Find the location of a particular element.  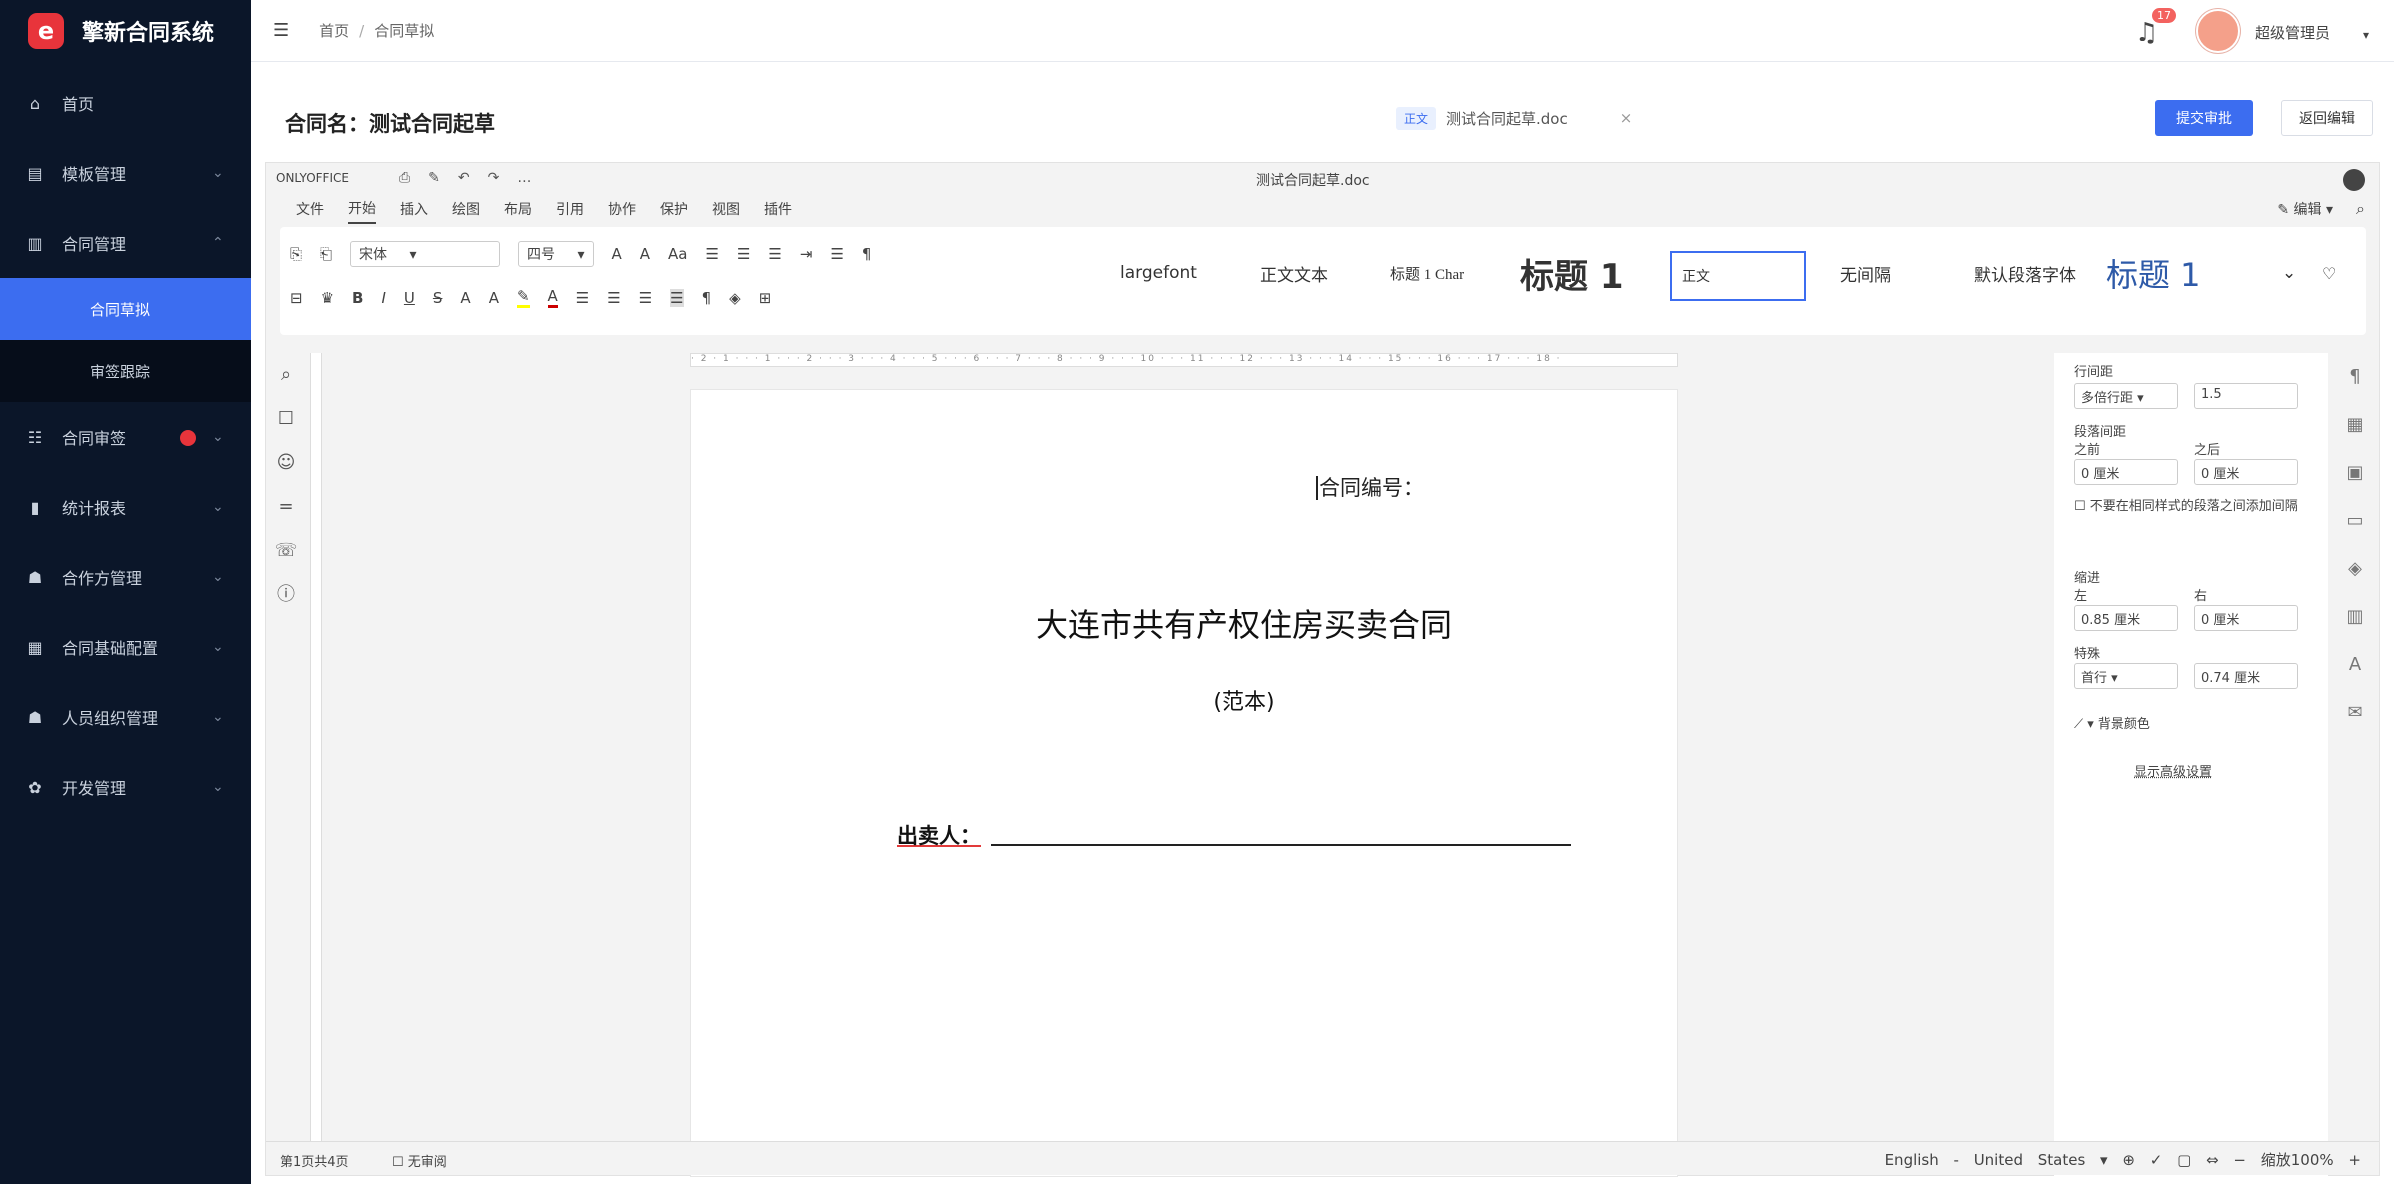

headings-icon: = is located at coordinates (286, 507).